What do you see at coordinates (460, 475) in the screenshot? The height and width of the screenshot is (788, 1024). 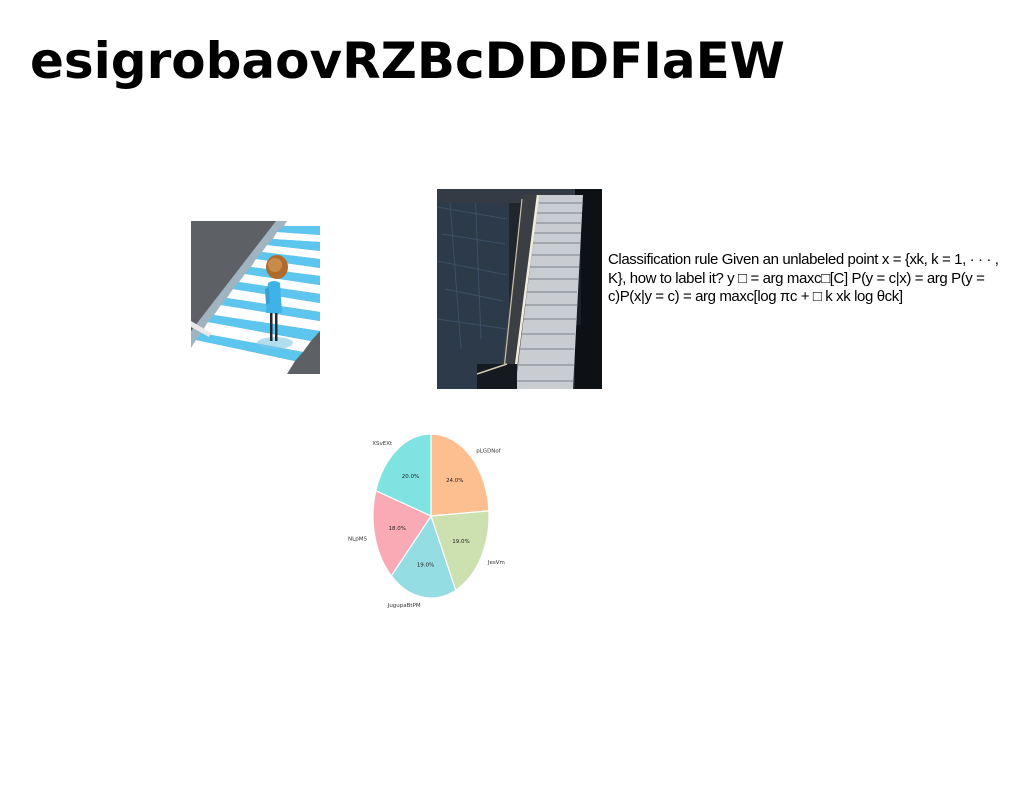 I see `pie-slice-pLGDNof` at bounding box center [460, 475].